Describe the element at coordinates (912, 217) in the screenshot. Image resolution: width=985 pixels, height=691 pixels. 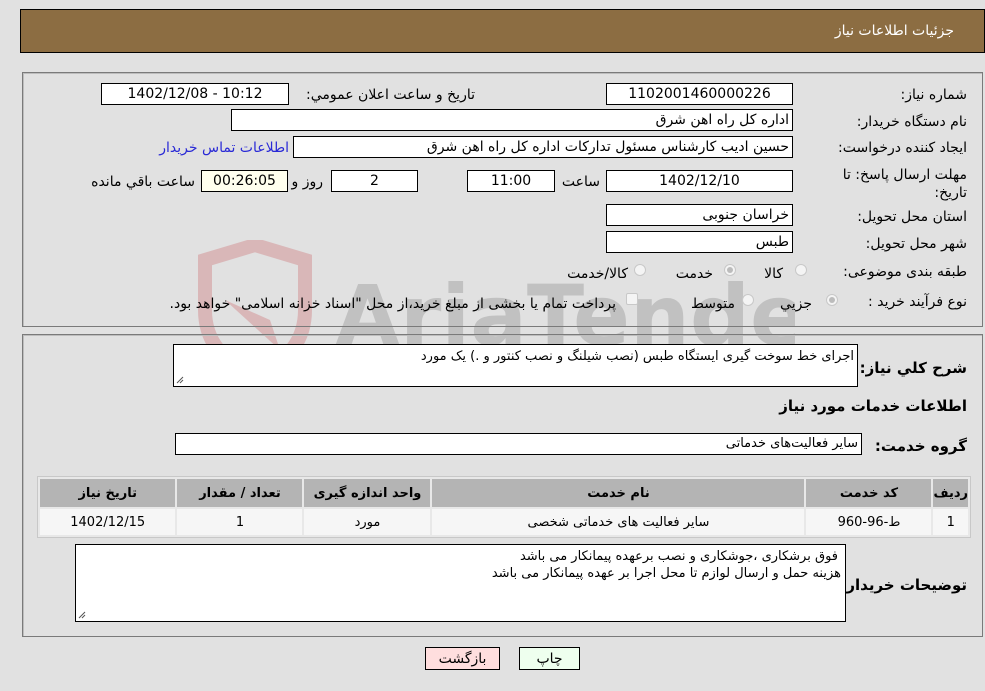
I see `province-label: استان محل تحویل:` at that location.